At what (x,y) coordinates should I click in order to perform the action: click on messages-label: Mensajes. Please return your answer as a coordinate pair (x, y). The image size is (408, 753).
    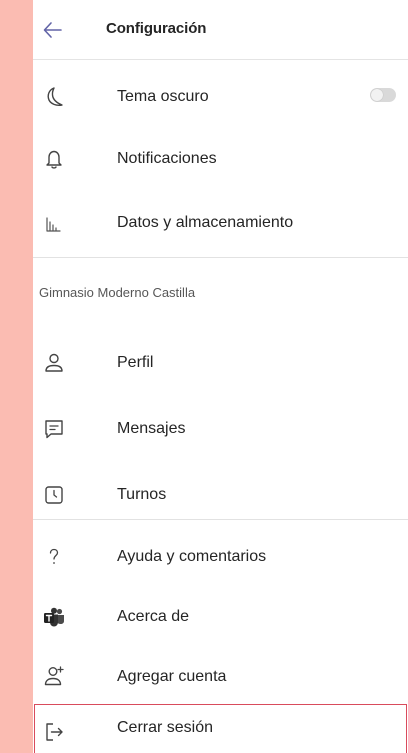
    Looking at the image, I should click on (151, 428).